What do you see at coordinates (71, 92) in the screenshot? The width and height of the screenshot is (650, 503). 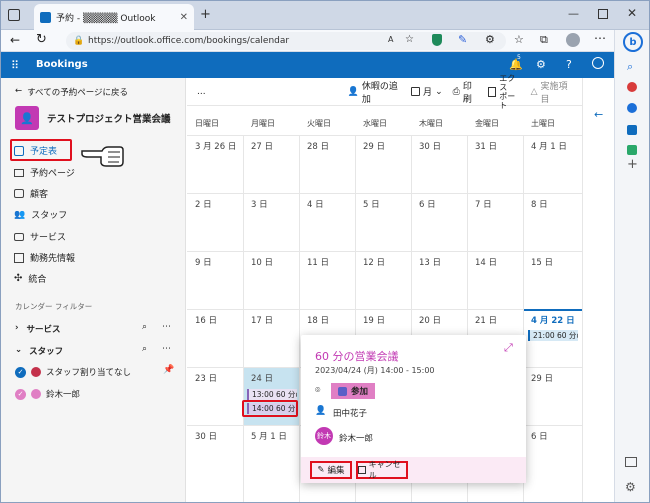 I see `back-to-pages-link: ← すべての予約ページに戻る` at bounding box center [71, 92].